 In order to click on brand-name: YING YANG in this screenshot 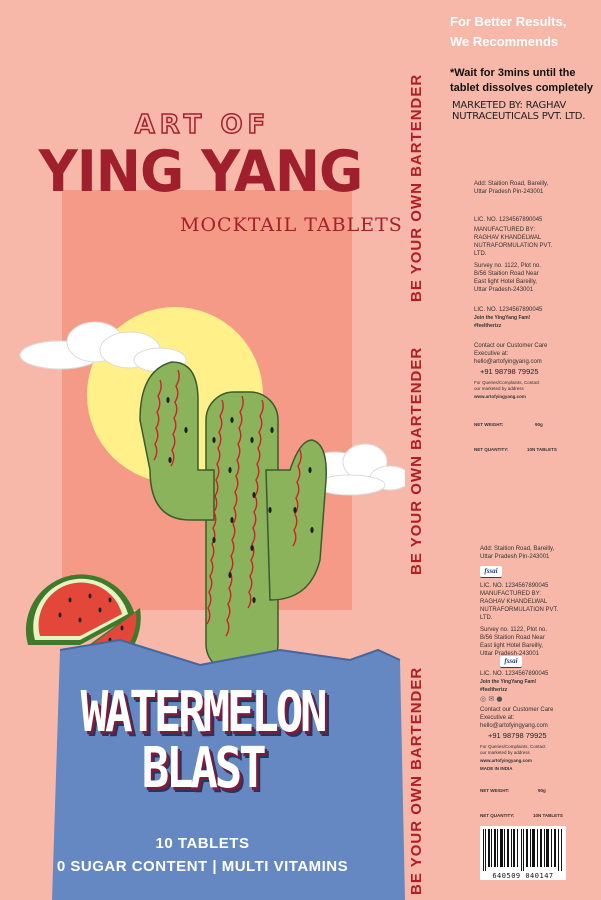, I will do `click(201, 171)`.